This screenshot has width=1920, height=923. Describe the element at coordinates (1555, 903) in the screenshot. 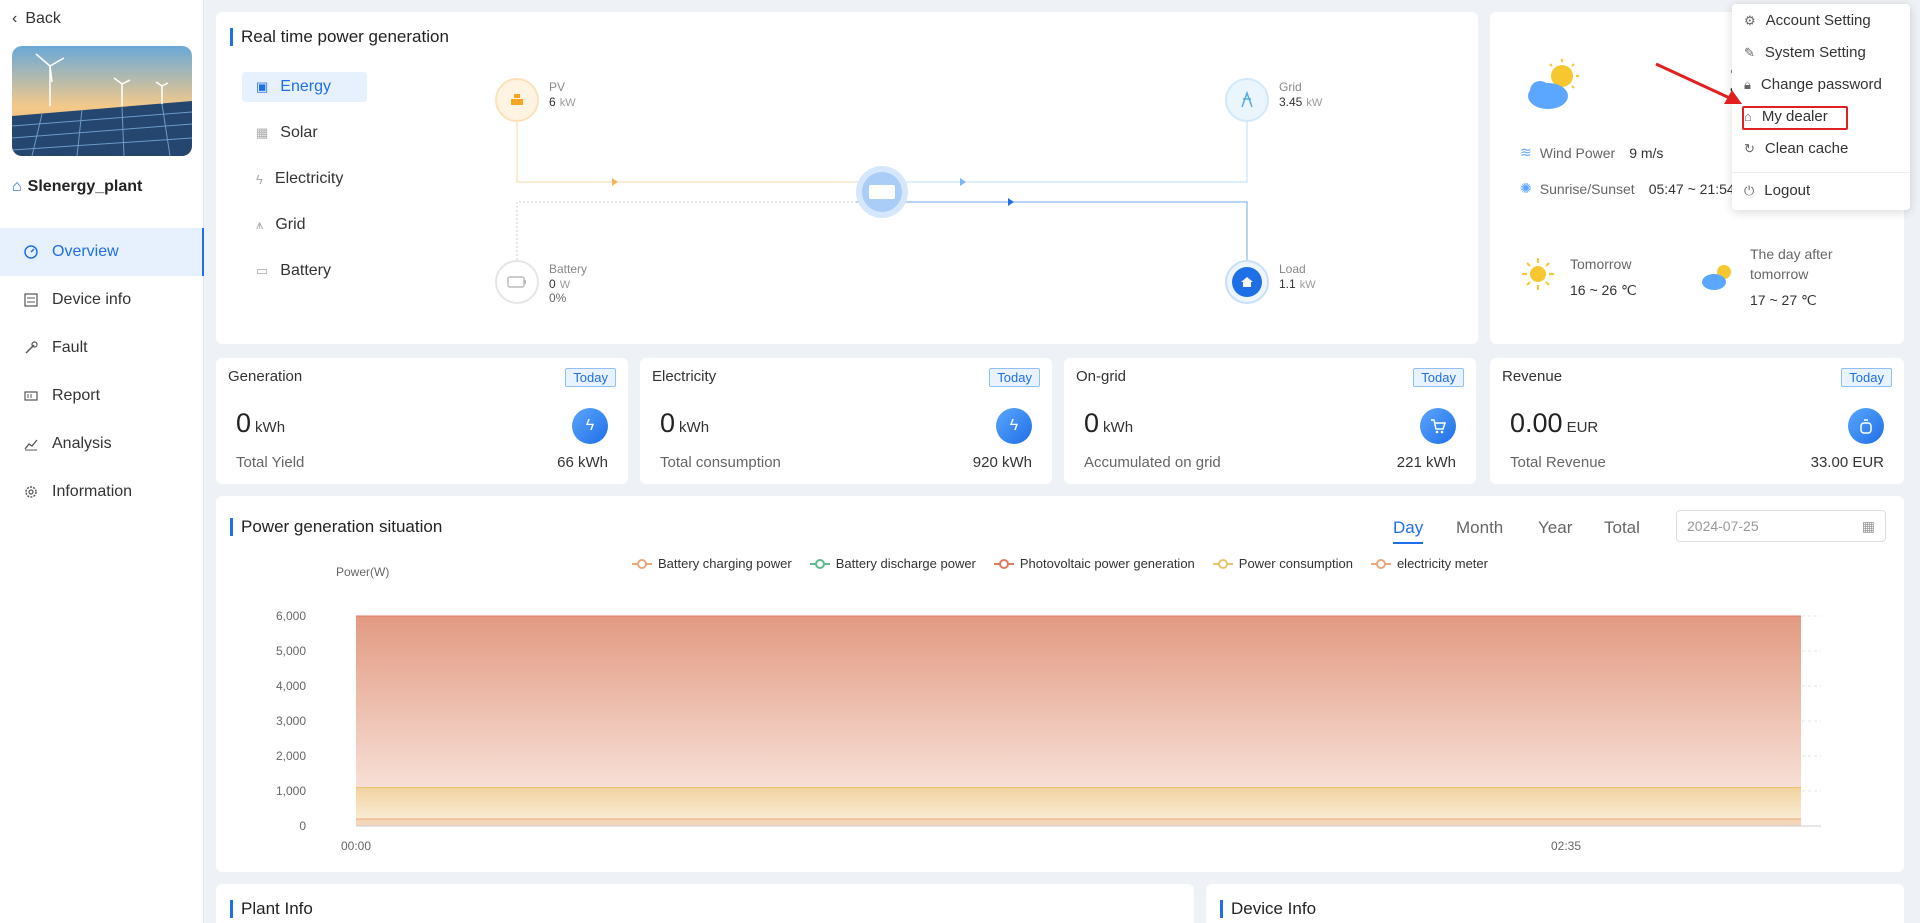

I see `device-info-card: Device Info` at that location.